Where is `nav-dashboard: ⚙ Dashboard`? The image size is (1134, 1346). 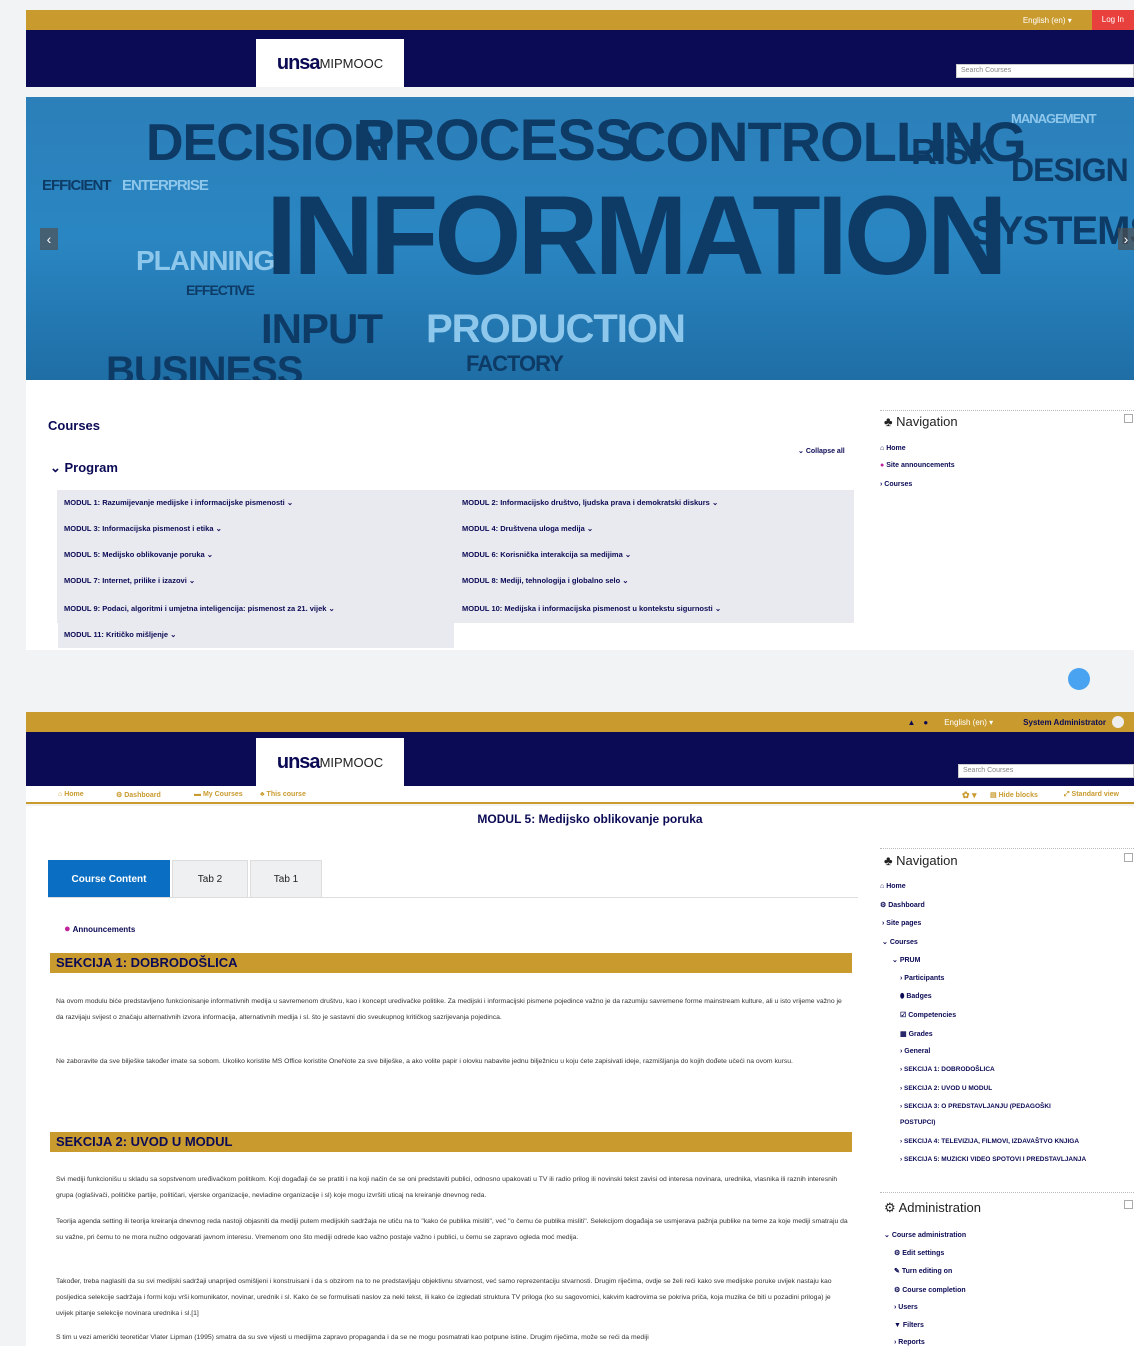 nav-dashboard: ⚙ Dashboard is located at coordinates (902, 905).